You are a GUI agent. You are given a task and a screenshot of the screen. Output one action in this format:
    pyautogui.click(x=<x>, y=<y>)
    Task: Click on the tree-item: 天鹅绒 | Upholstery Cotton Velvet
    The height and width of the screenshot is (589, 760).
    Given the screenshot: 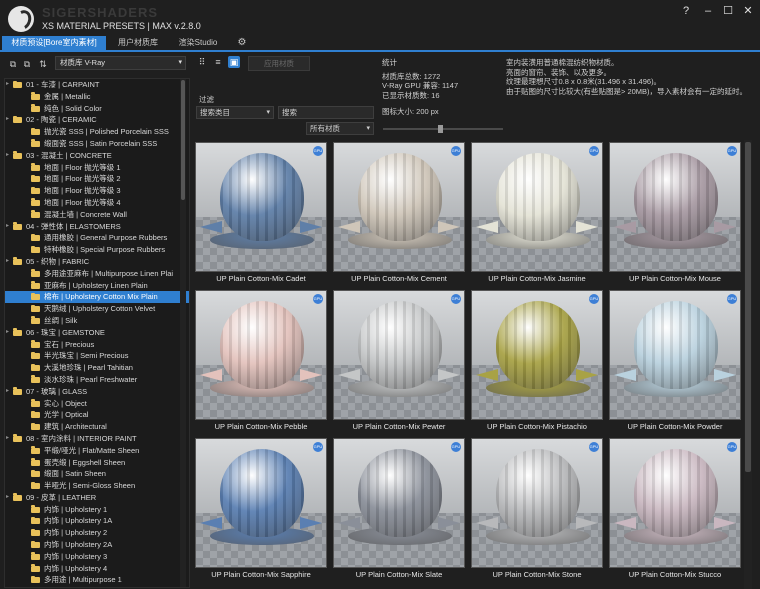 What is the action you would take?
    pyautogui.click(x=97, y=309)
    